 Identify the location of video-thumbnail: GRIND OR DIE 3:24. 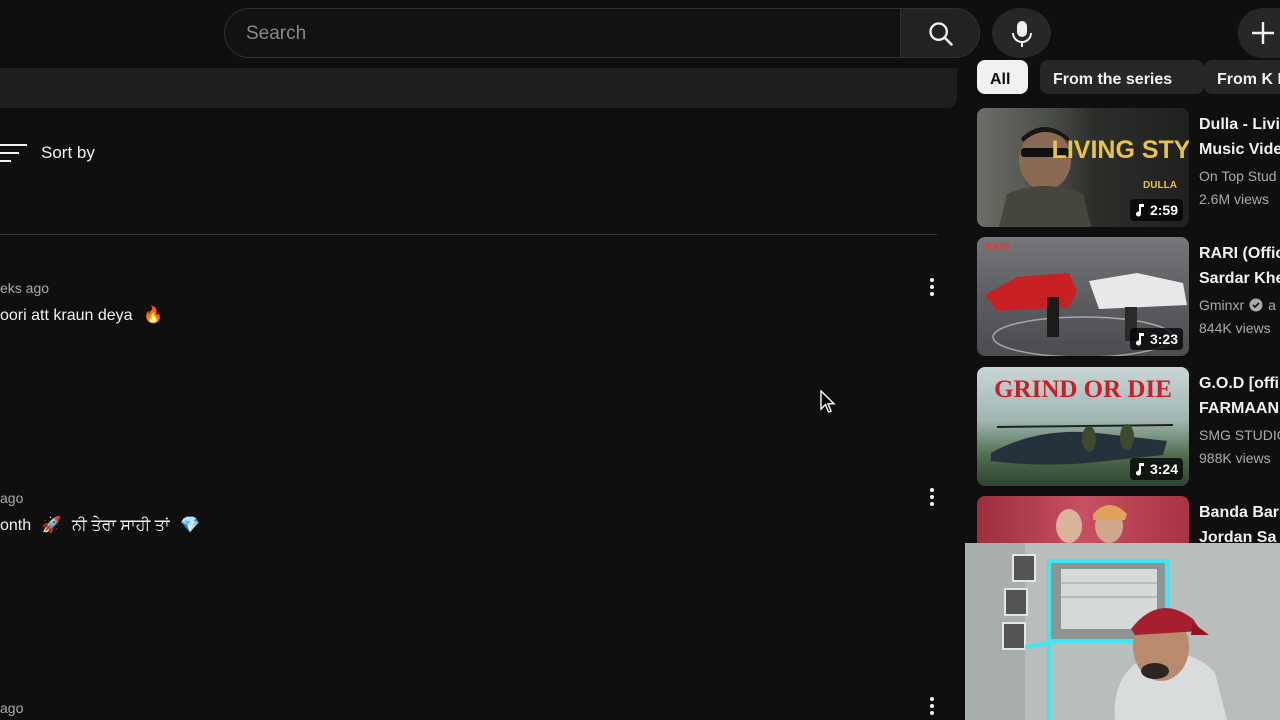
(1083, 426).